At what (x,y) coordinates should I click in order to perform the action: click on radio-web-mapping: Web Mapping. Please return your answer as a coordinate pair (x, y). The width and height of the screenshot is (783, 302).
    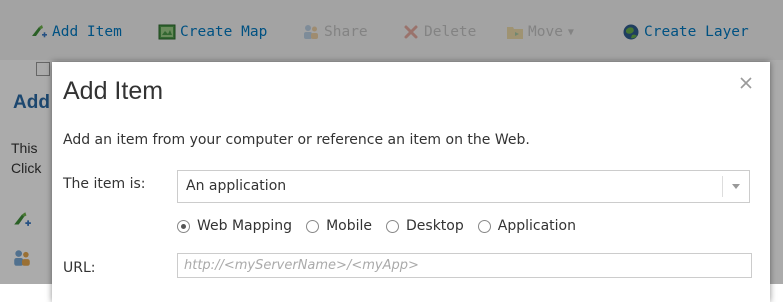
    Looking at the image, I should click on (234, 226).